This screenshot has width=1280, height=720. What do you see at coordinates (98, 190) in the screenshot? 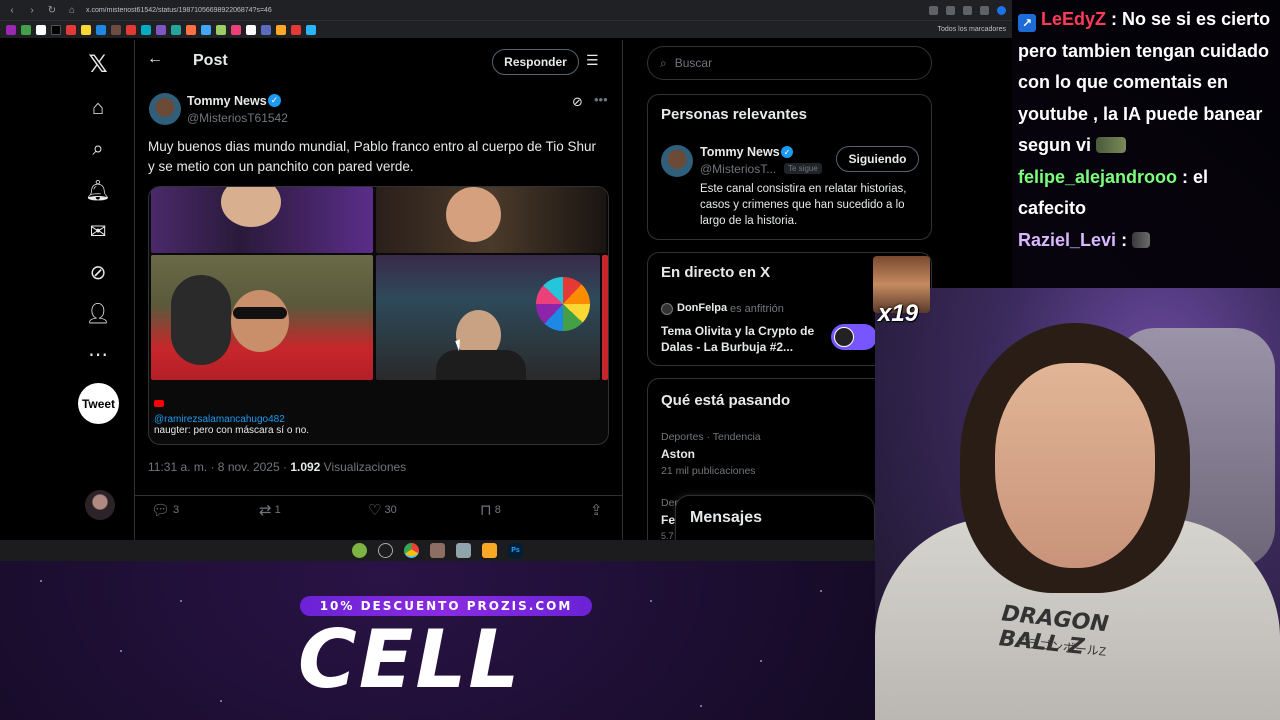
I see `notifications-icon: 🔔︎` at bounding box center [98, 190].